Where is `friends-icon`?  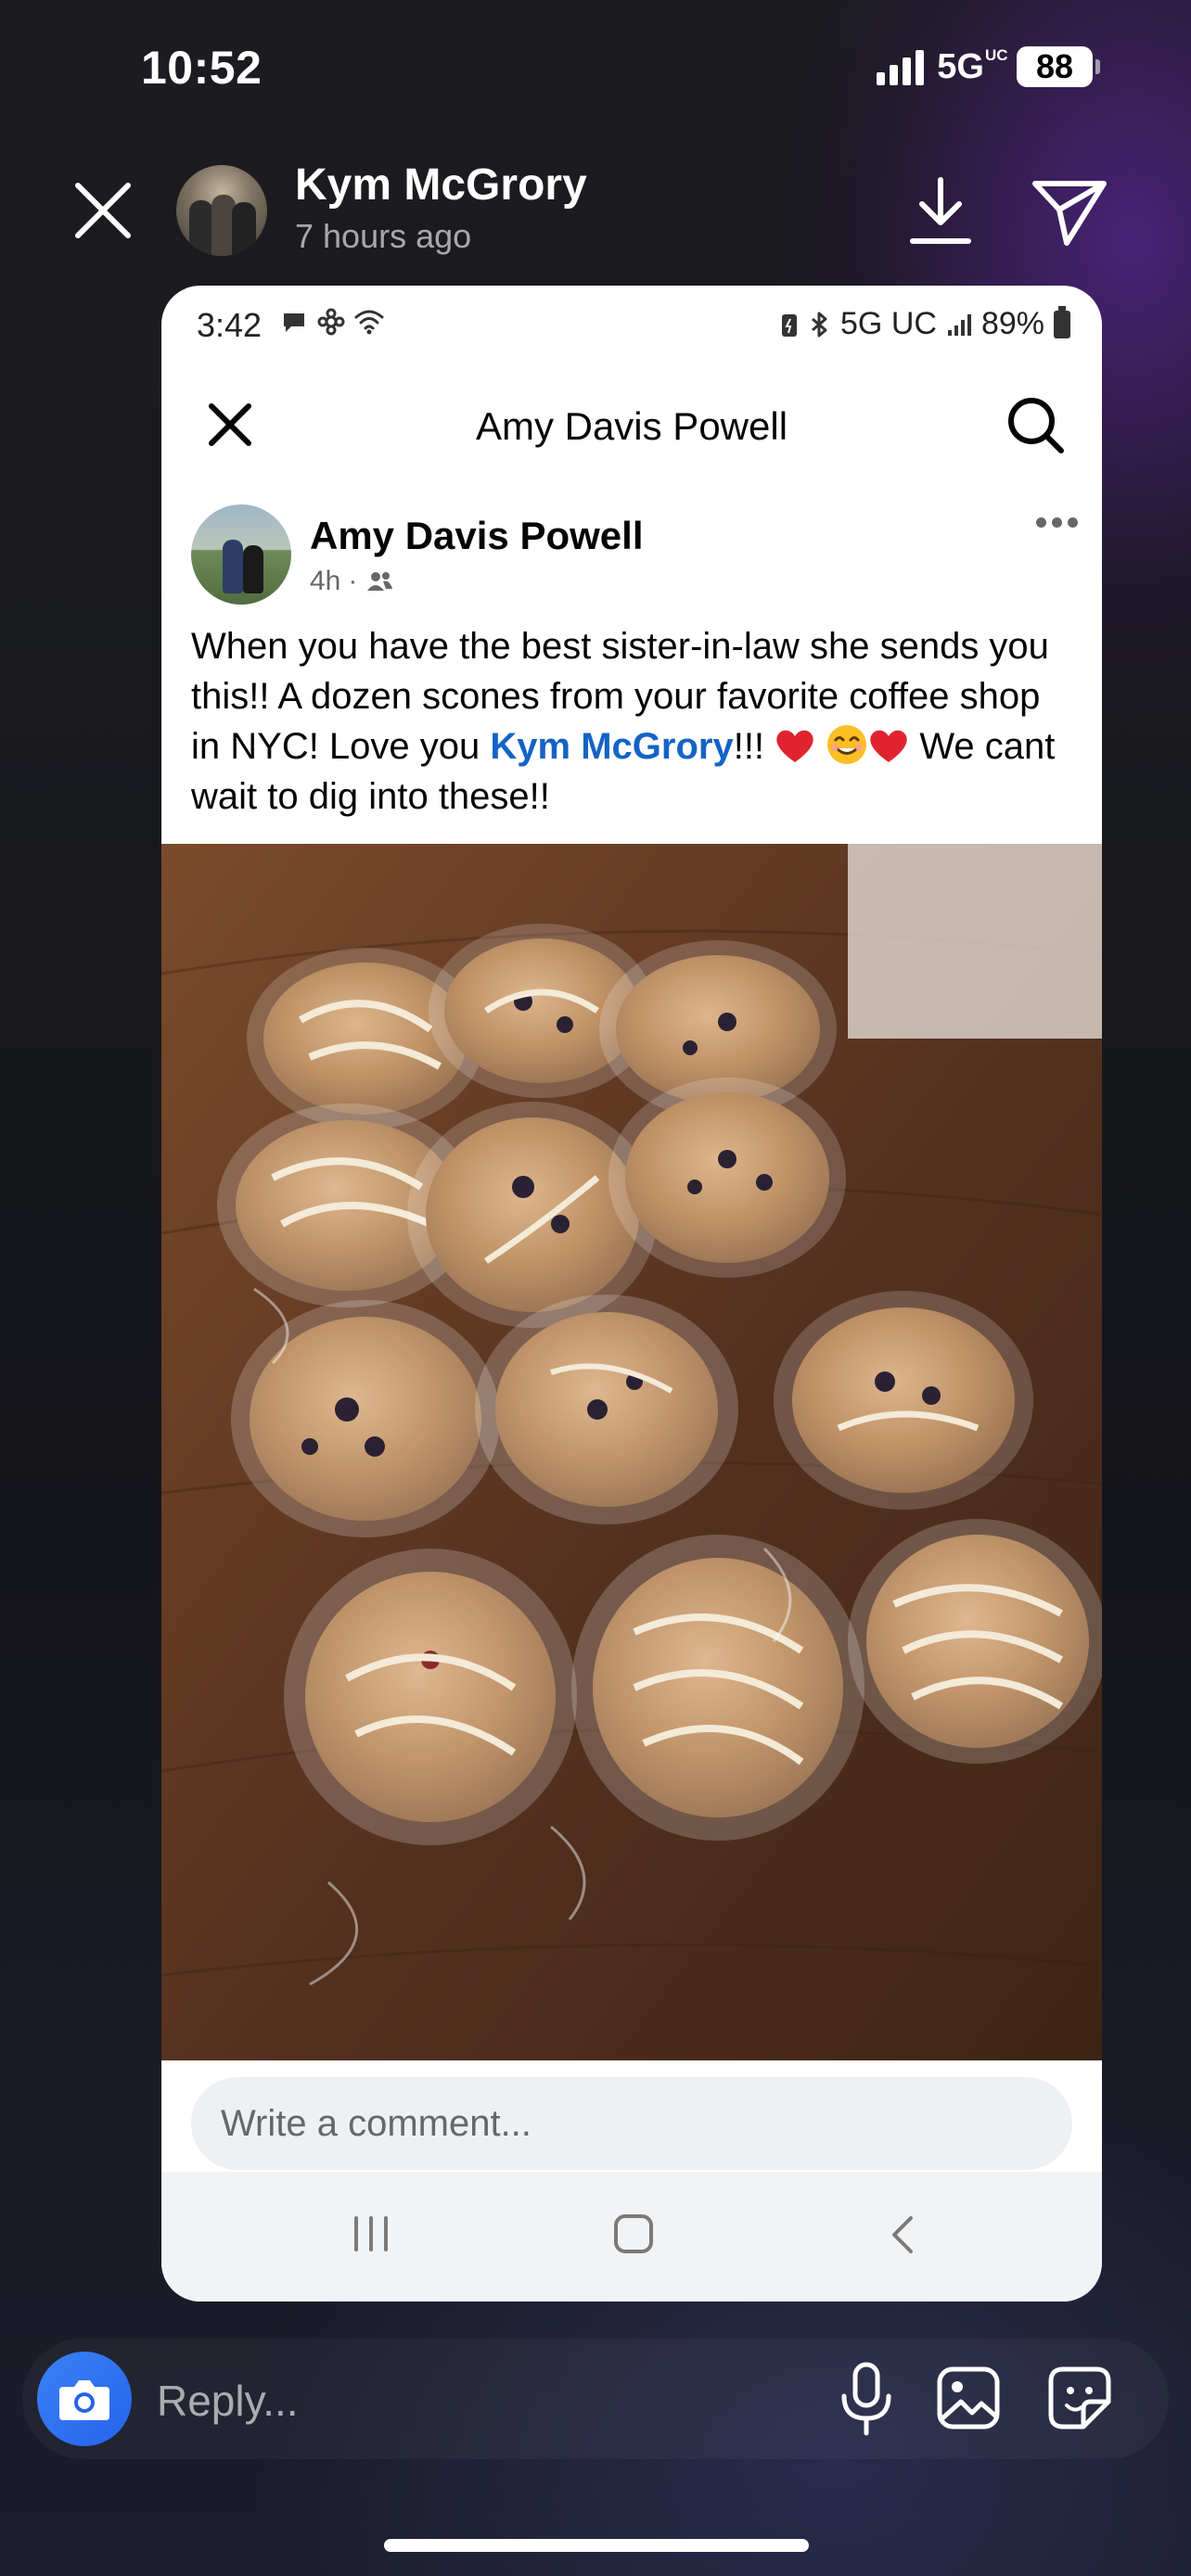 friends-icon is located at coordinates (380, 581).